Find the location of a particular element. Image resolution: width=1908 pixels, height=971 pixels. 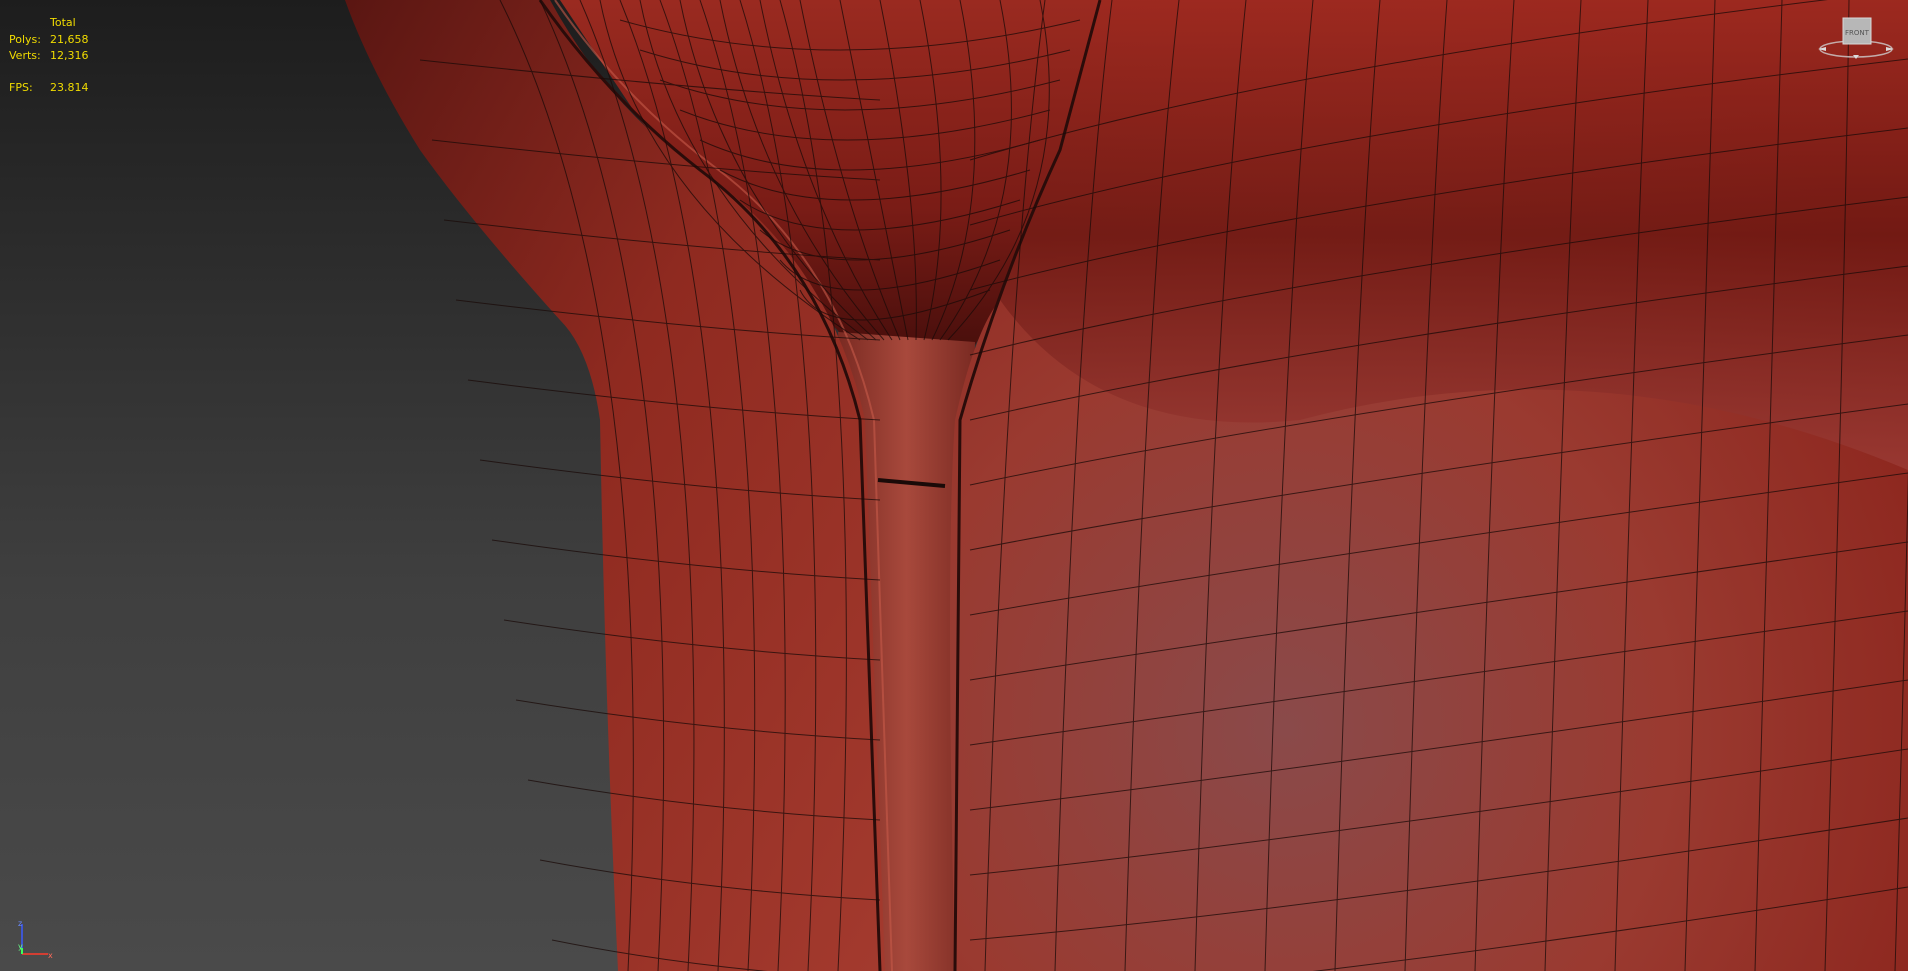

axis-y-label: y is located at coordinates (20, 946).